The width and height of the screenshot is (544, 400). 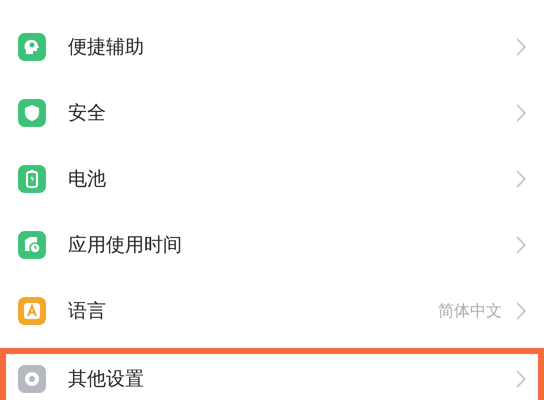 I want to click on setting-value: 简体中文, so click(x=470, y=311).